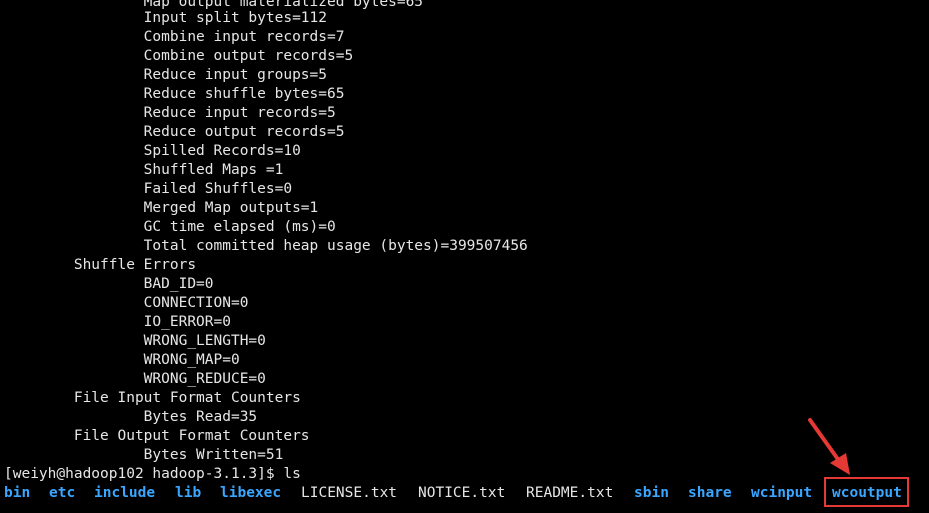 The image size is (929, 513). Describe the element at coordinates (782, 493) in the screenshot. I see `ls-entry-wcinput: wcinput` at that location.